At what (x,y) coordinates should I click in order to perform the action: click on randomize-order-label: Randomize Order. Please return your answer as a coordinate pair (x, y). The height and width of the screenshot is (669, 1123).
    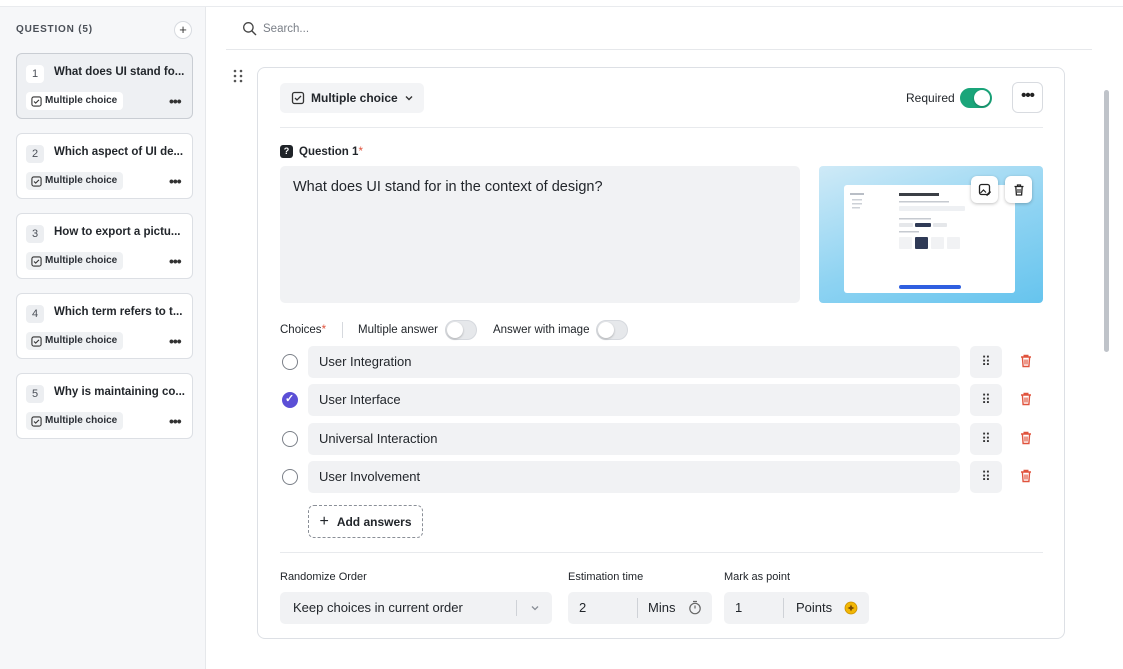
    Looking at the image, I should click on (323, 577).